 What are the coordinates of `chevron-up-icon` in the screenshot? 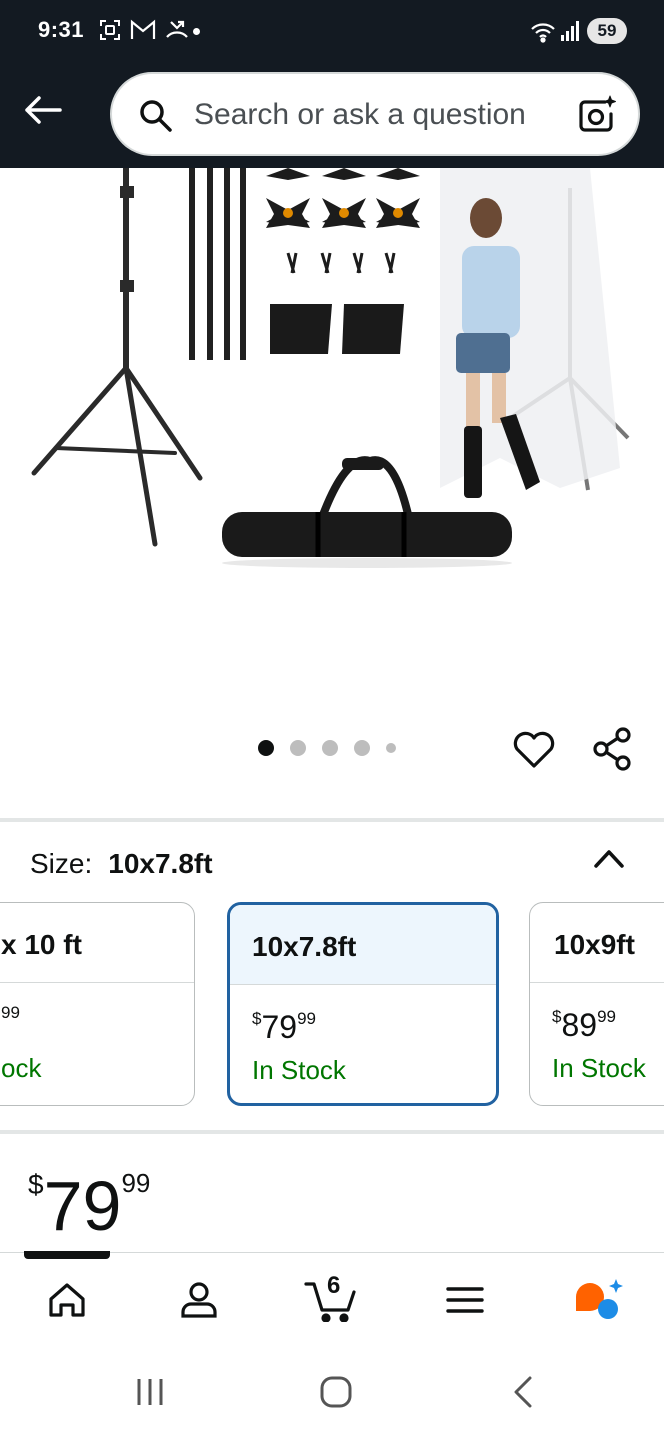 It's located at (609, 858).